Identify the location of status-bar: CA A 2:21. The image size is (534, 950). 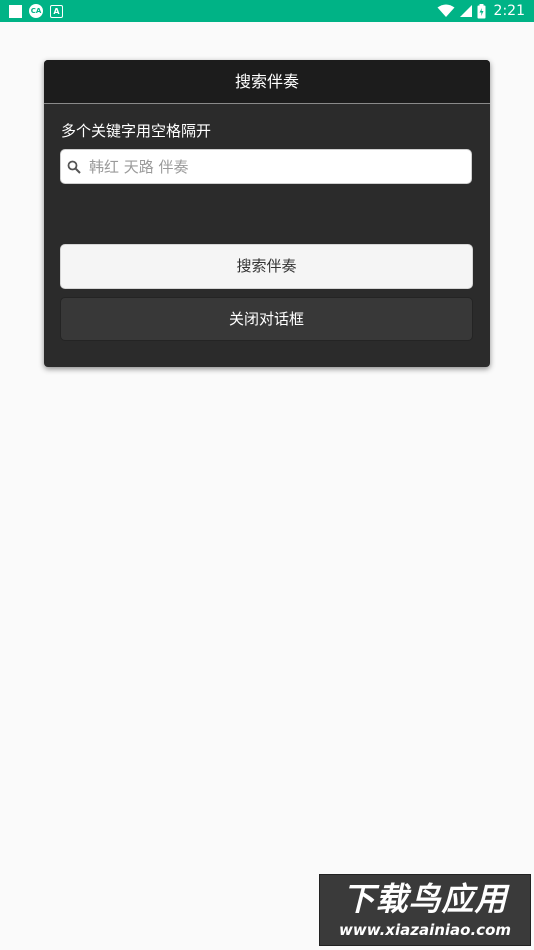
(267, 11).